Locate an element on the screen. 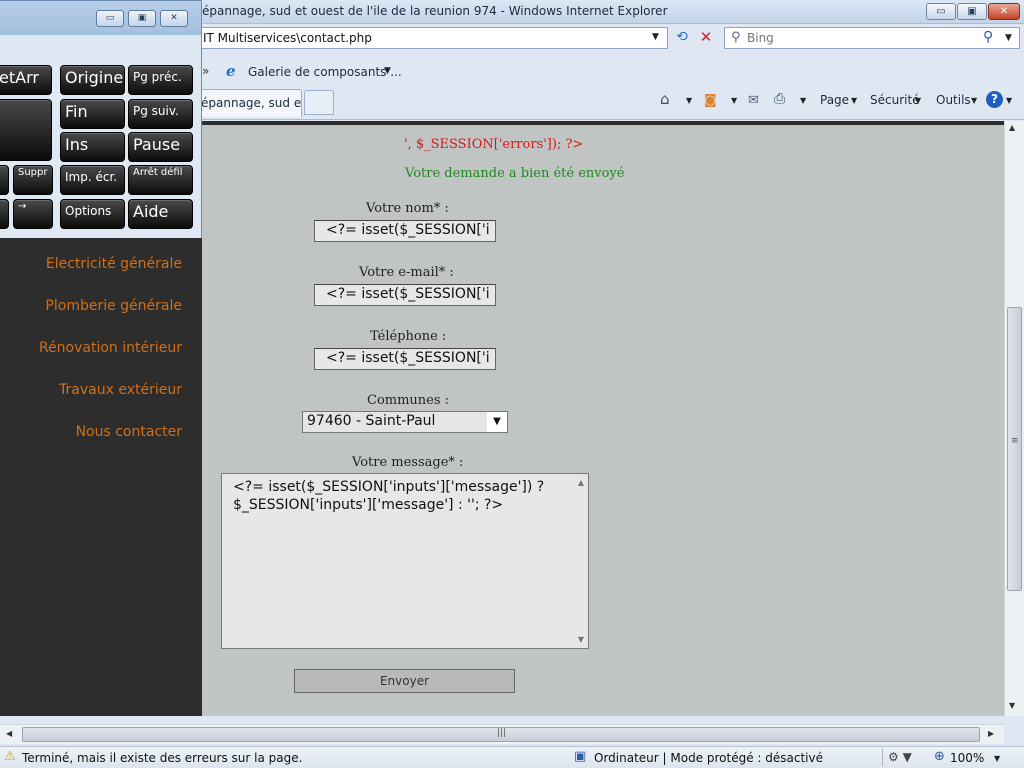  sidebar-item-renovation: Rénovation intérieur is located at coordinates (110, 348).